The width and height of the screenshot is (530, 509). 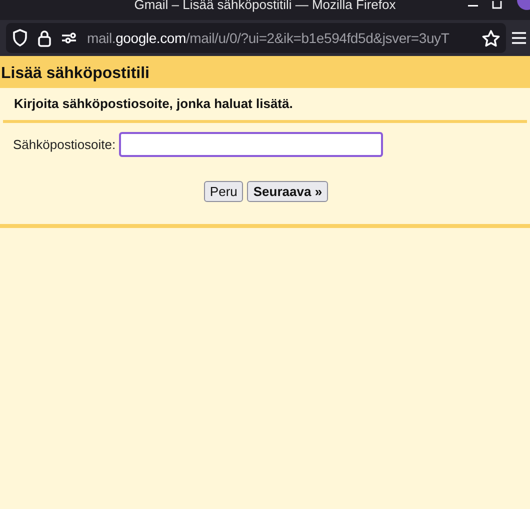 What do you see at coordinates (224, 191) in the screenshot?
I see `cancel-button: Peru` at bounding box center [224, 191].